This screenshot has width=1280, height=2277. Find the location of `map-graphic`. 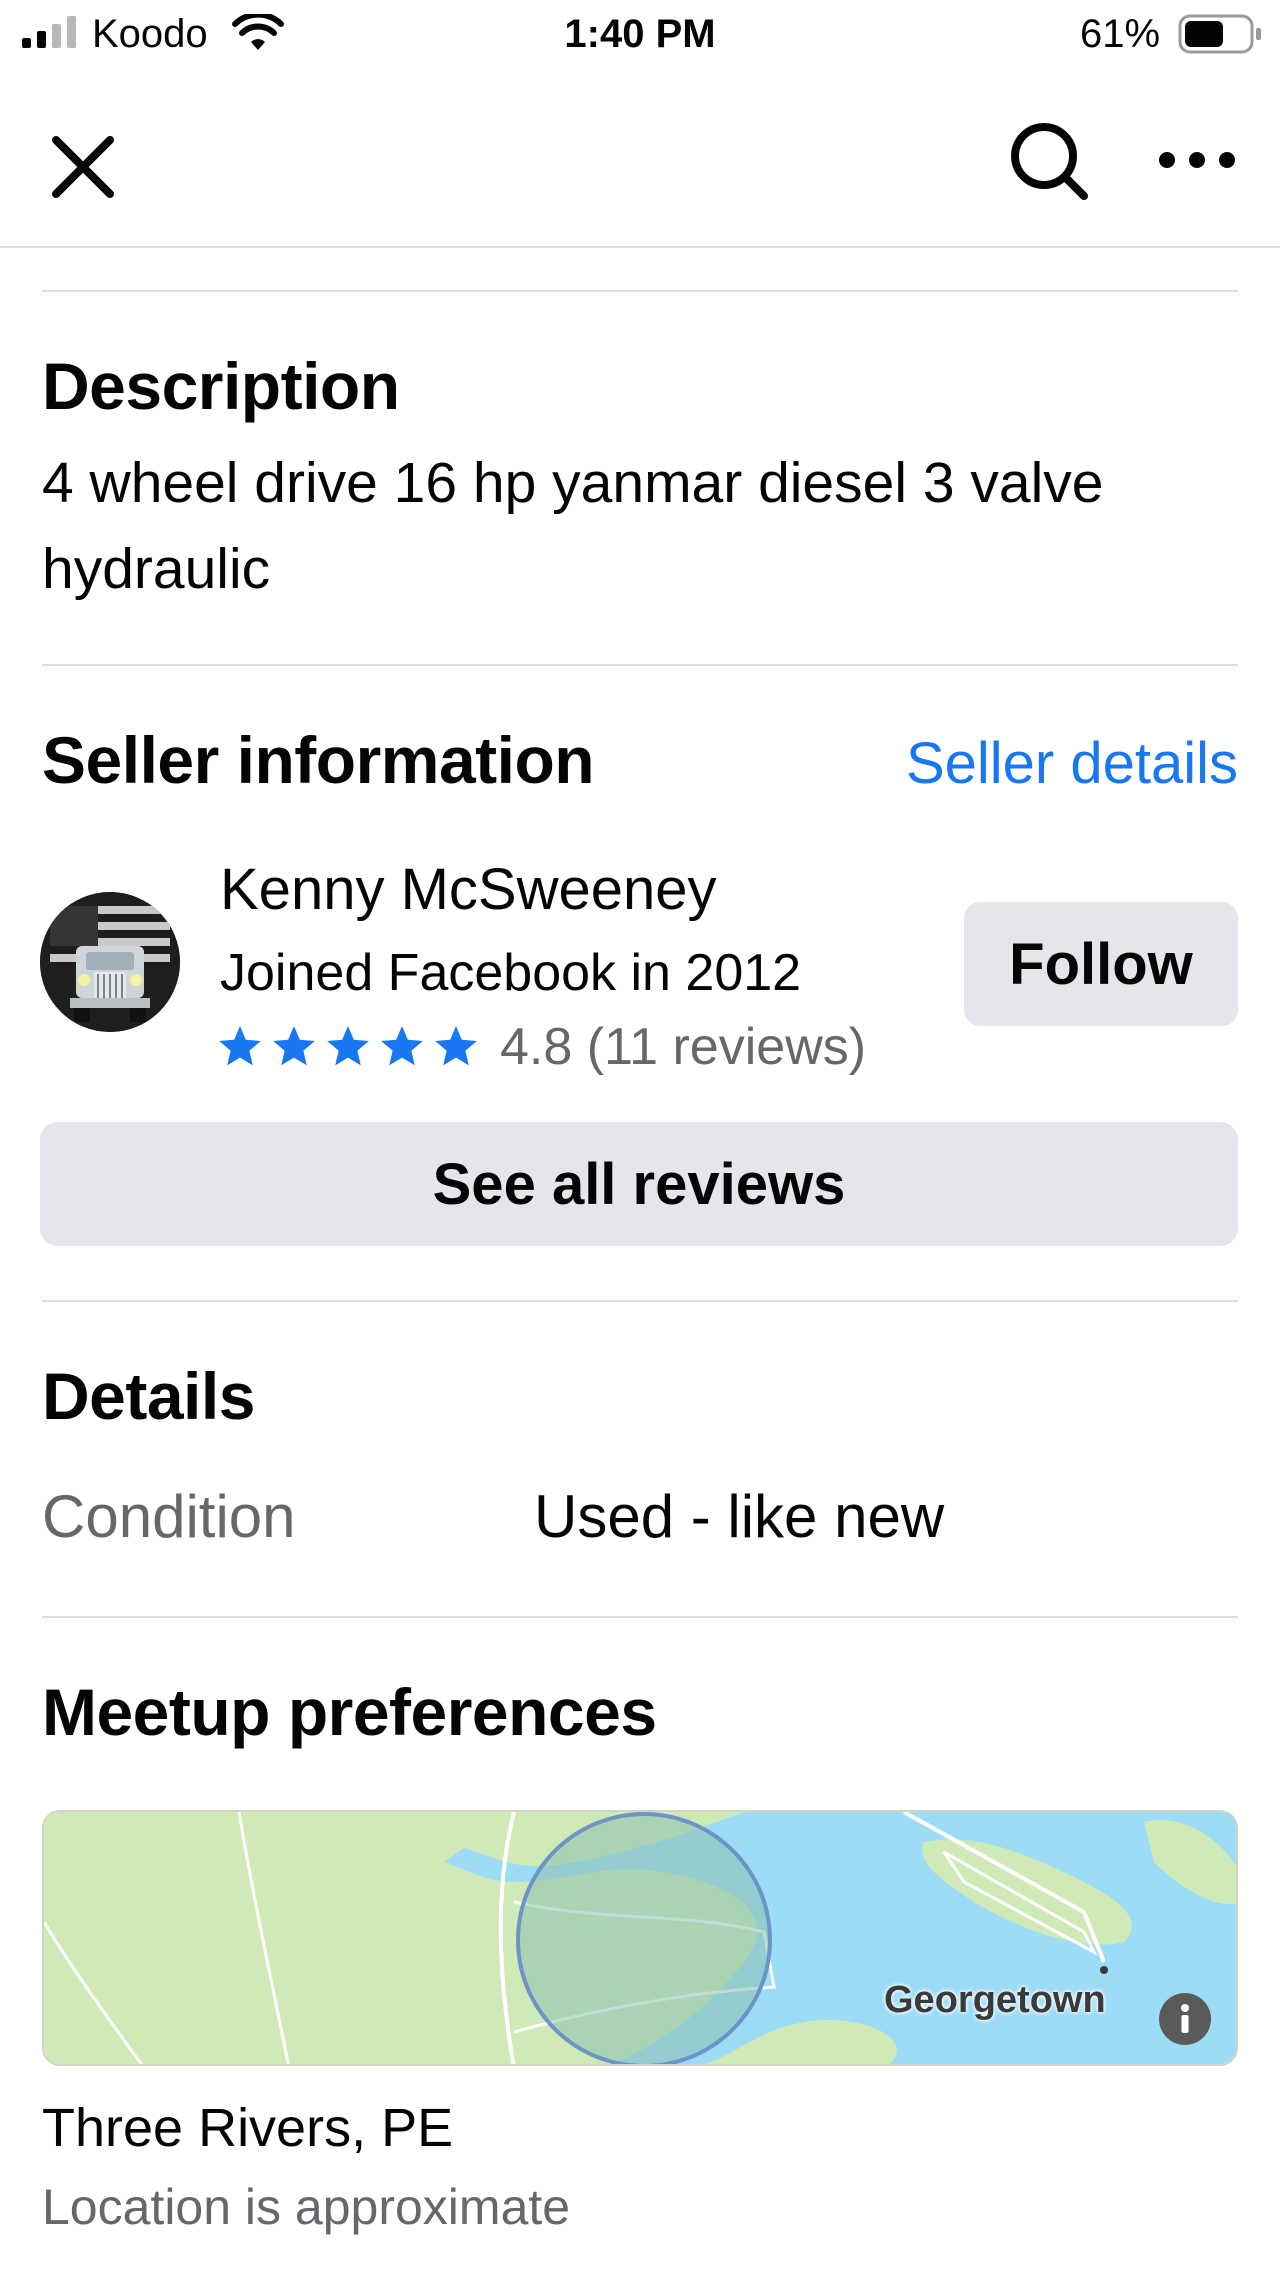

map-graphic is located at coordinates (640, 1938).